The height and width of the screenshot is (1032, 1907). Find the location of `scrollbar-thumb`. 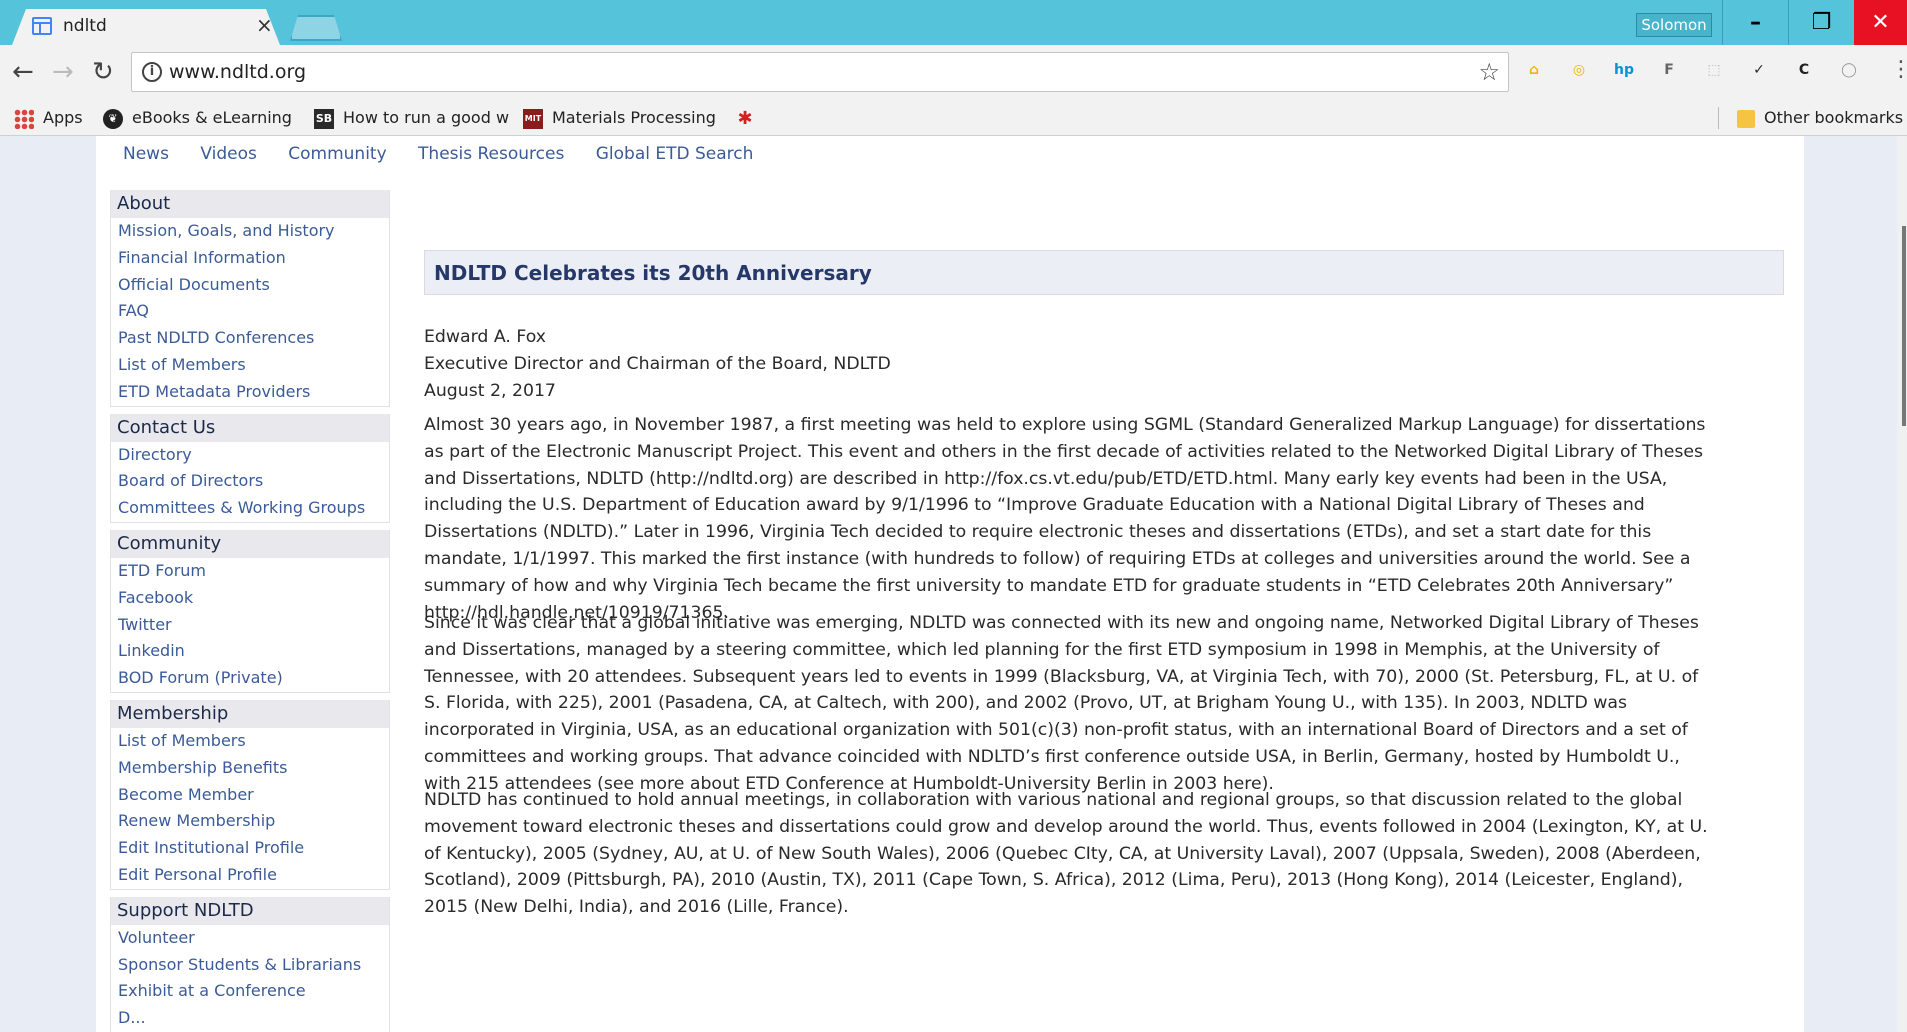

scrollbar-thumb is located at coordinates (1904, 326).